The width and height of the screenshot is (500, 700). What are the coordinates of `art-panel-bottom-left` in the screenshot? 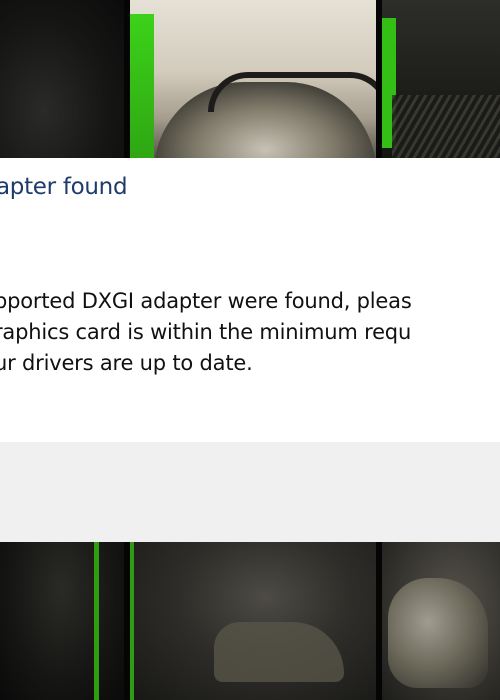 It's located at (62, 621).